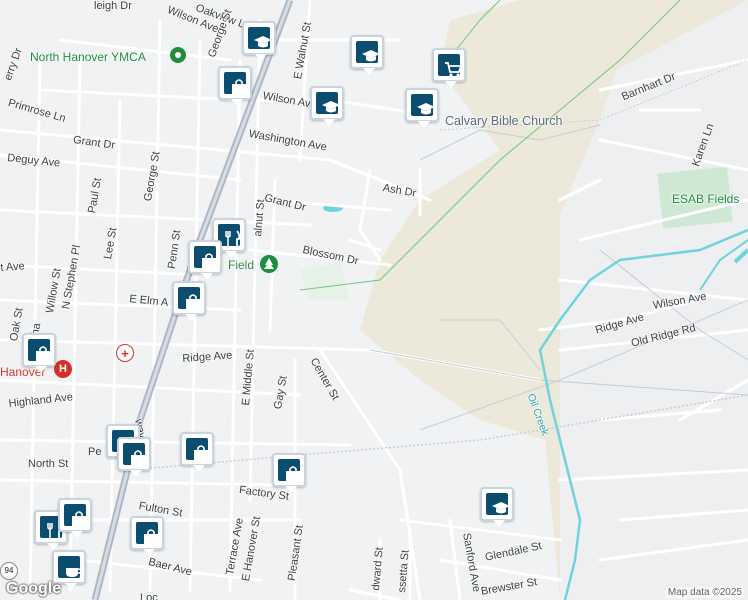  Describe the element at coordinates (63, 369) in the screenshot. I see `hospital-icon: H` at that location.